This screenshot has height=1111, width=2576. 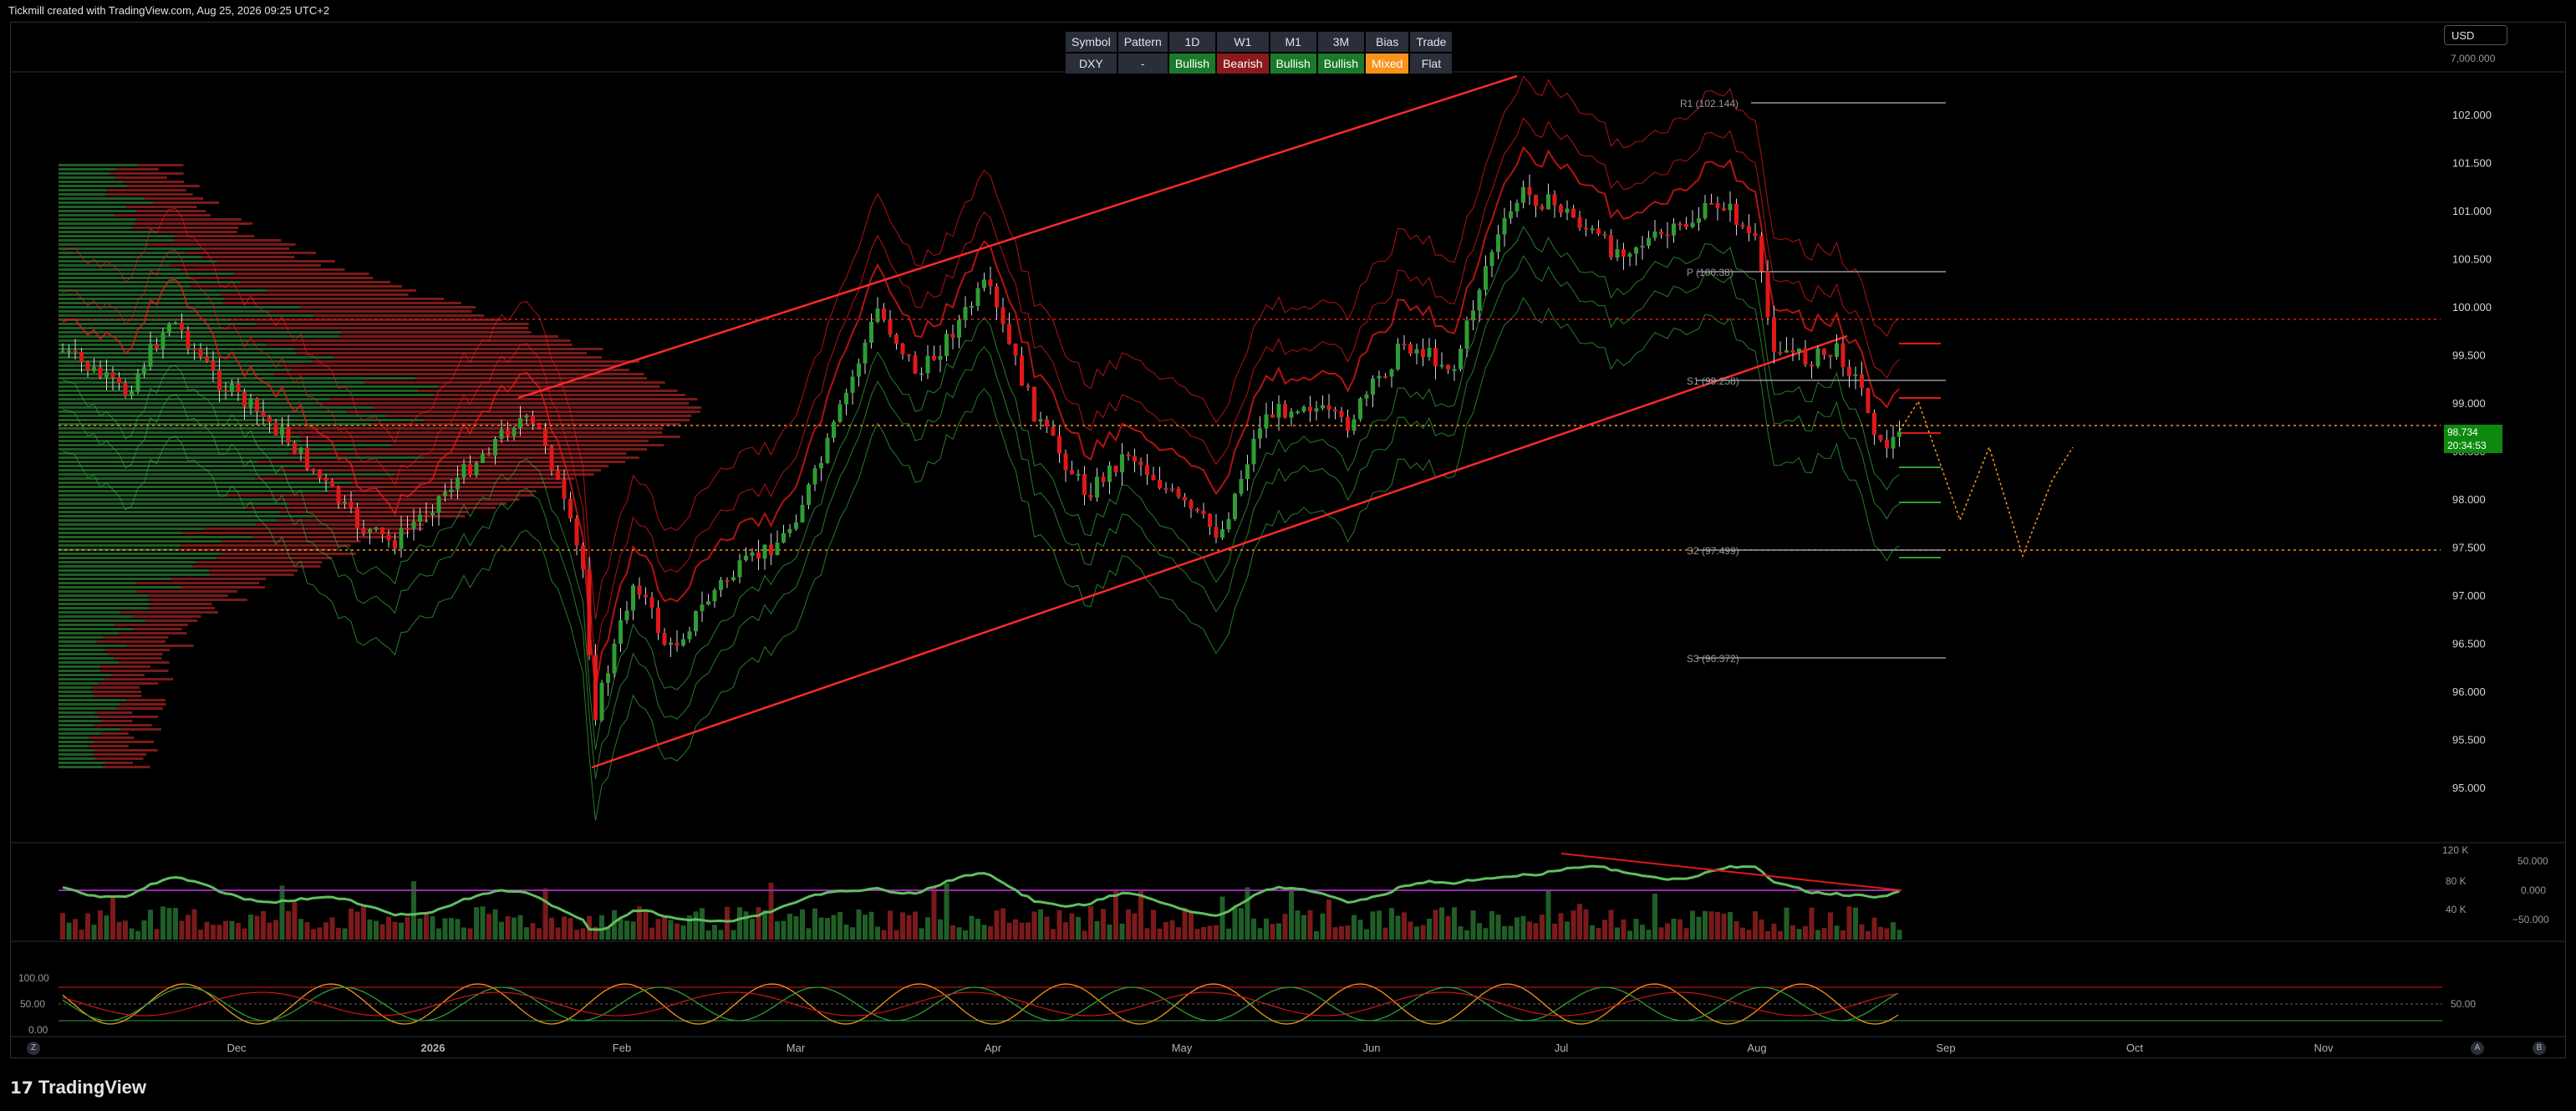 What do you see at coordinates (33, 1048) in the screenshot?
I see `zoom-reset-button: Z` at bounding box center [33, 1048].